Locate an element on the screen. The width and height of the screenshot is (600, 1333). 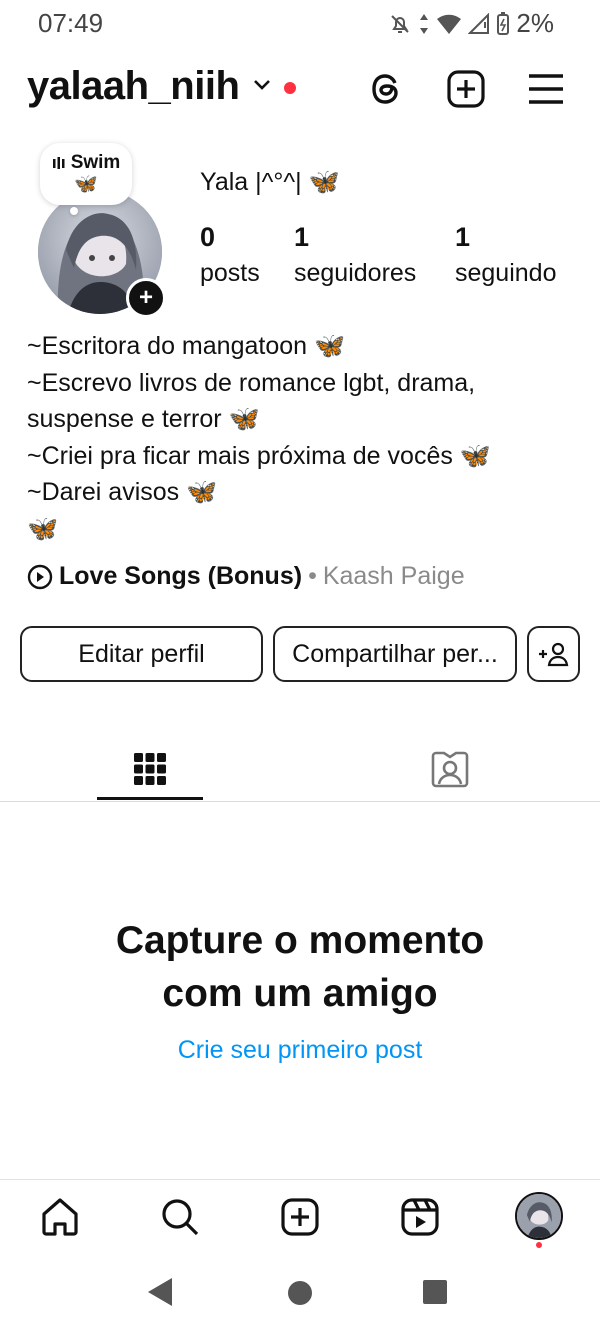
stat-following: 1 seguindo is located at coordinates (505, 255).